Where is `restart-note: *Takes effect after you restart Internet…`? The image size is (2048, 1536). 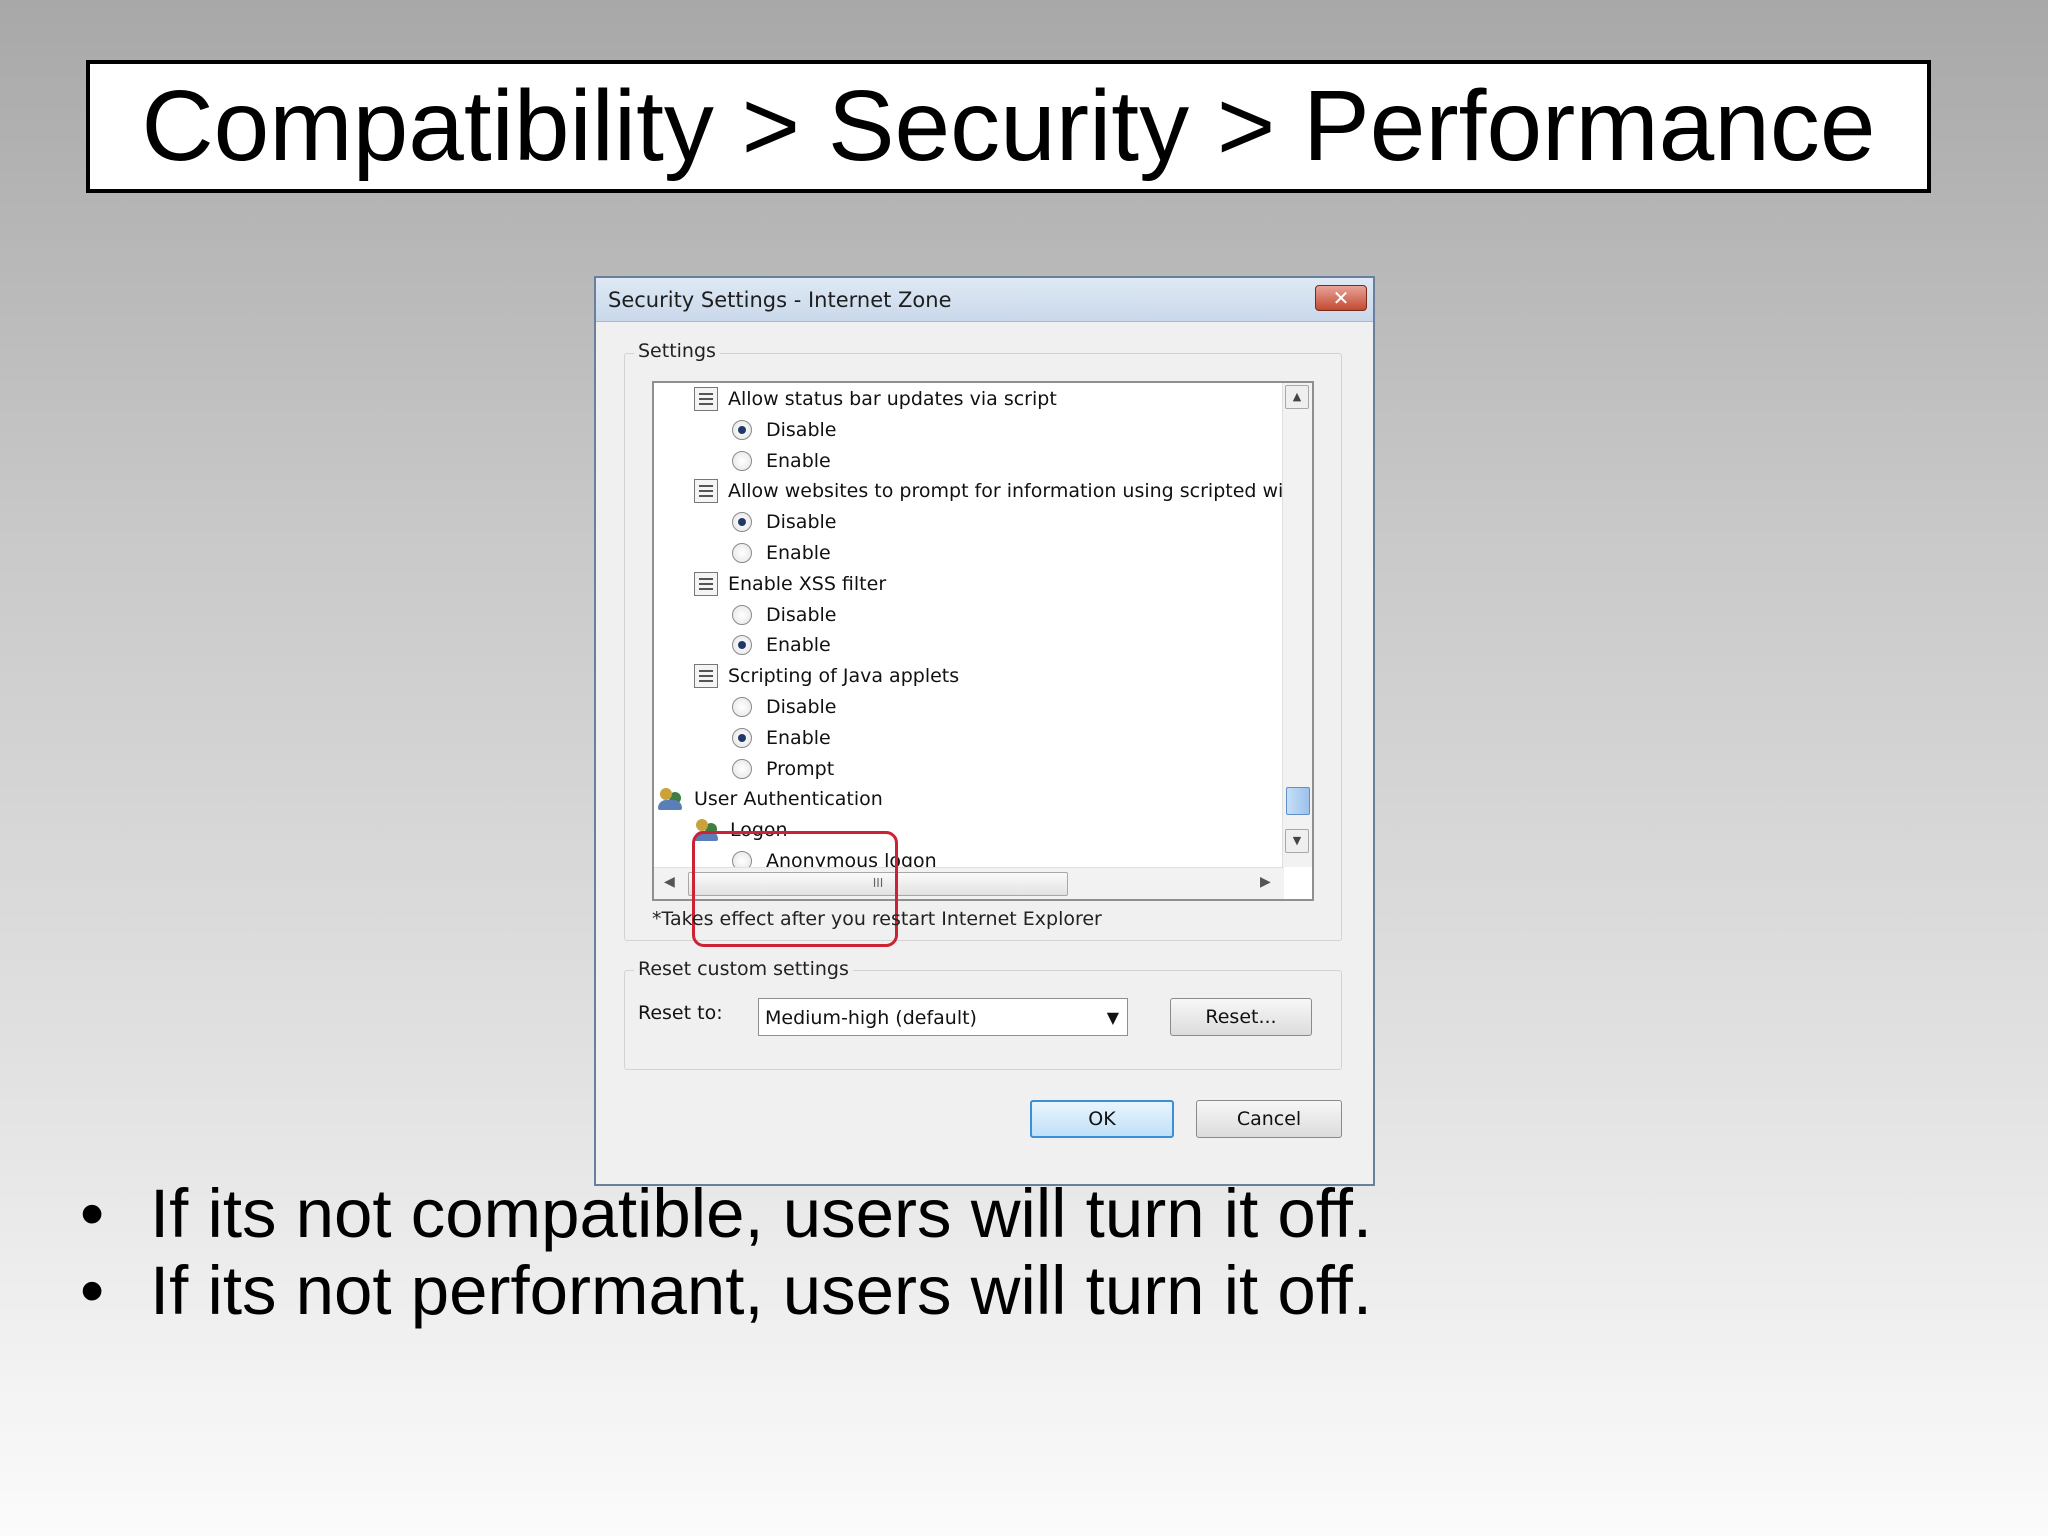 restart-note: *Takes effect after you restart Internet… is located at coordinates (877, 919).